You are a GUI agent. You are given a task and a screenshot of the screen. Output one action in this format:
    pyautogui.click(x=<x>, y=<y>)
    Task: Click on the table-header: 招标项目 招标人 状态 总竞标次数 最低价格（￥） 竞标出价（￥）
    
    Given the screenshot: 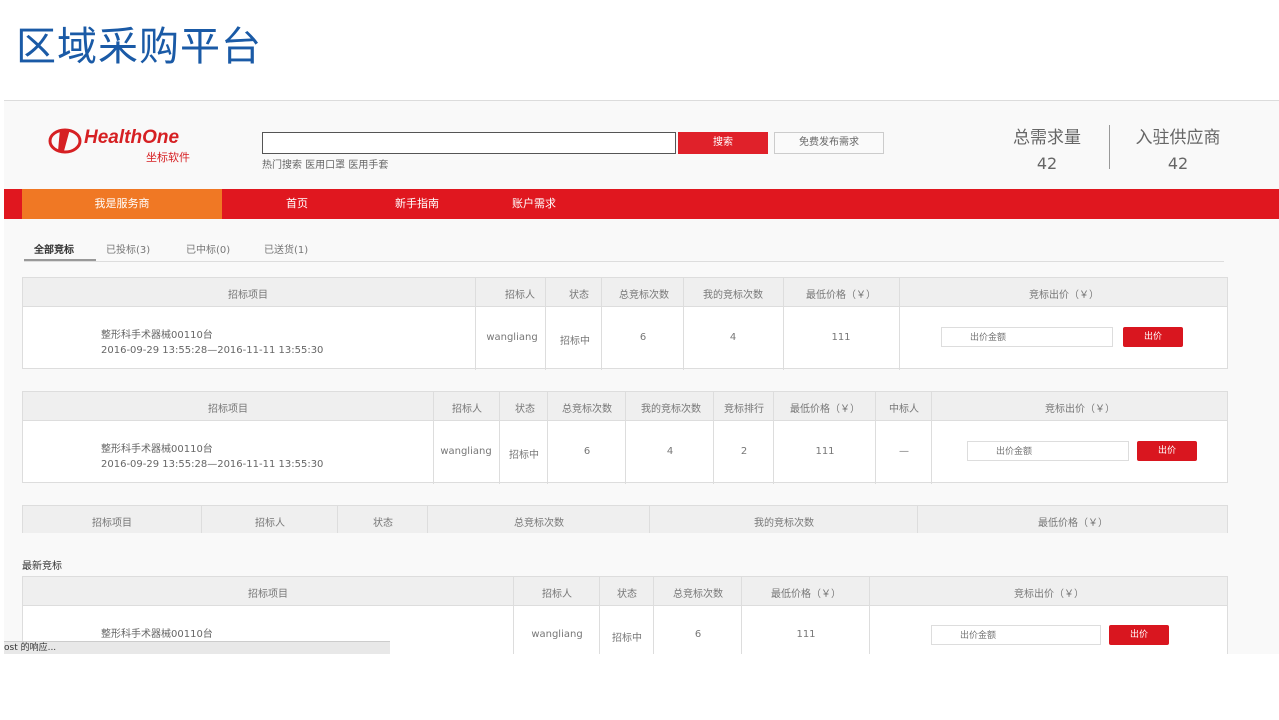 What is the action you would take?
    pyautogui.click(x=625, y=591)
    